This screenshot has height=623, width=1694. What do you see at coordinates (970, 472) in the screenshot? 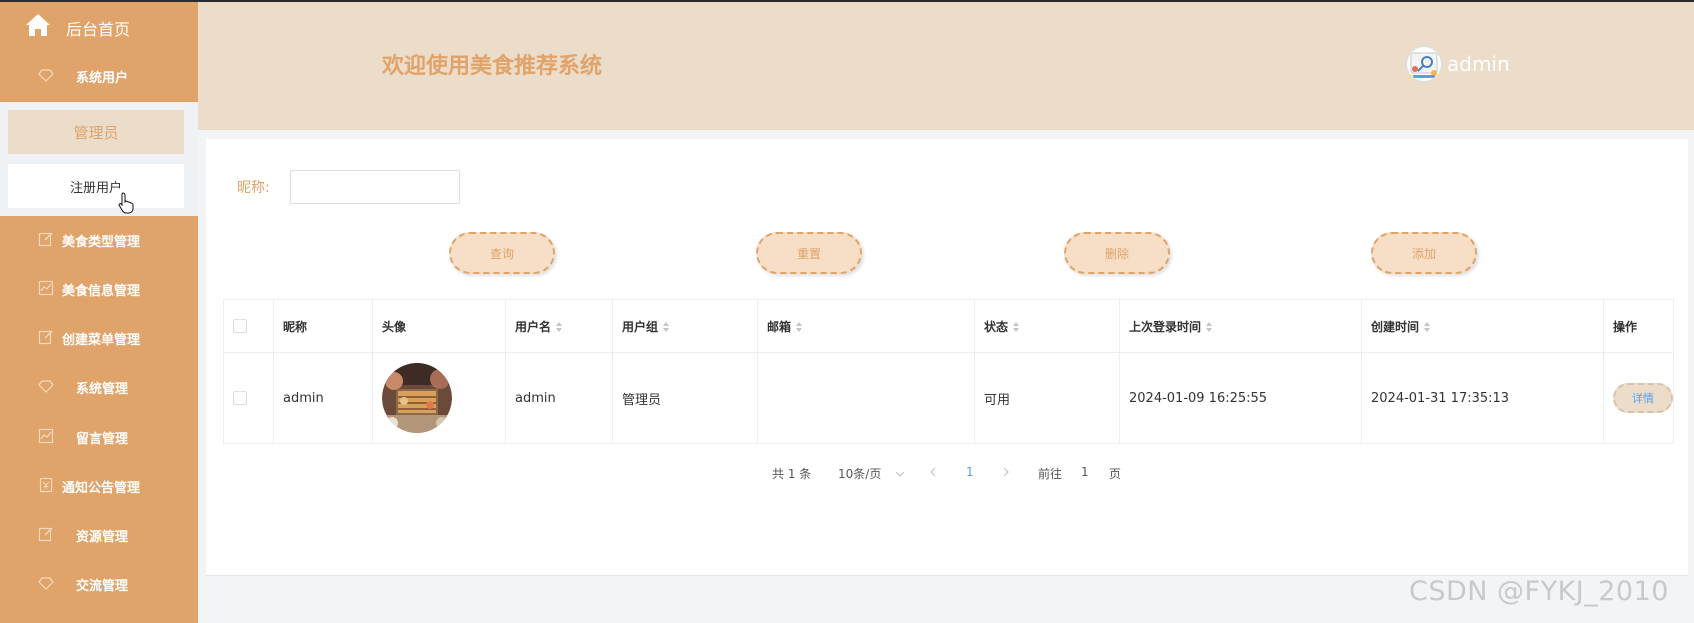
I see `page-number-current: 1` at bounding box center [970, 472].